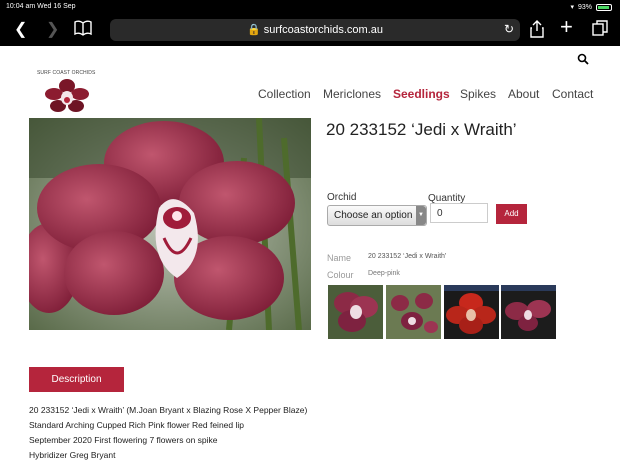 This screenshot has height=466, width=620. Describe the element at coordinates (41, 6) in the screenshot. I see `status-time: 10:04 am Wed 16 Sep` at that location.